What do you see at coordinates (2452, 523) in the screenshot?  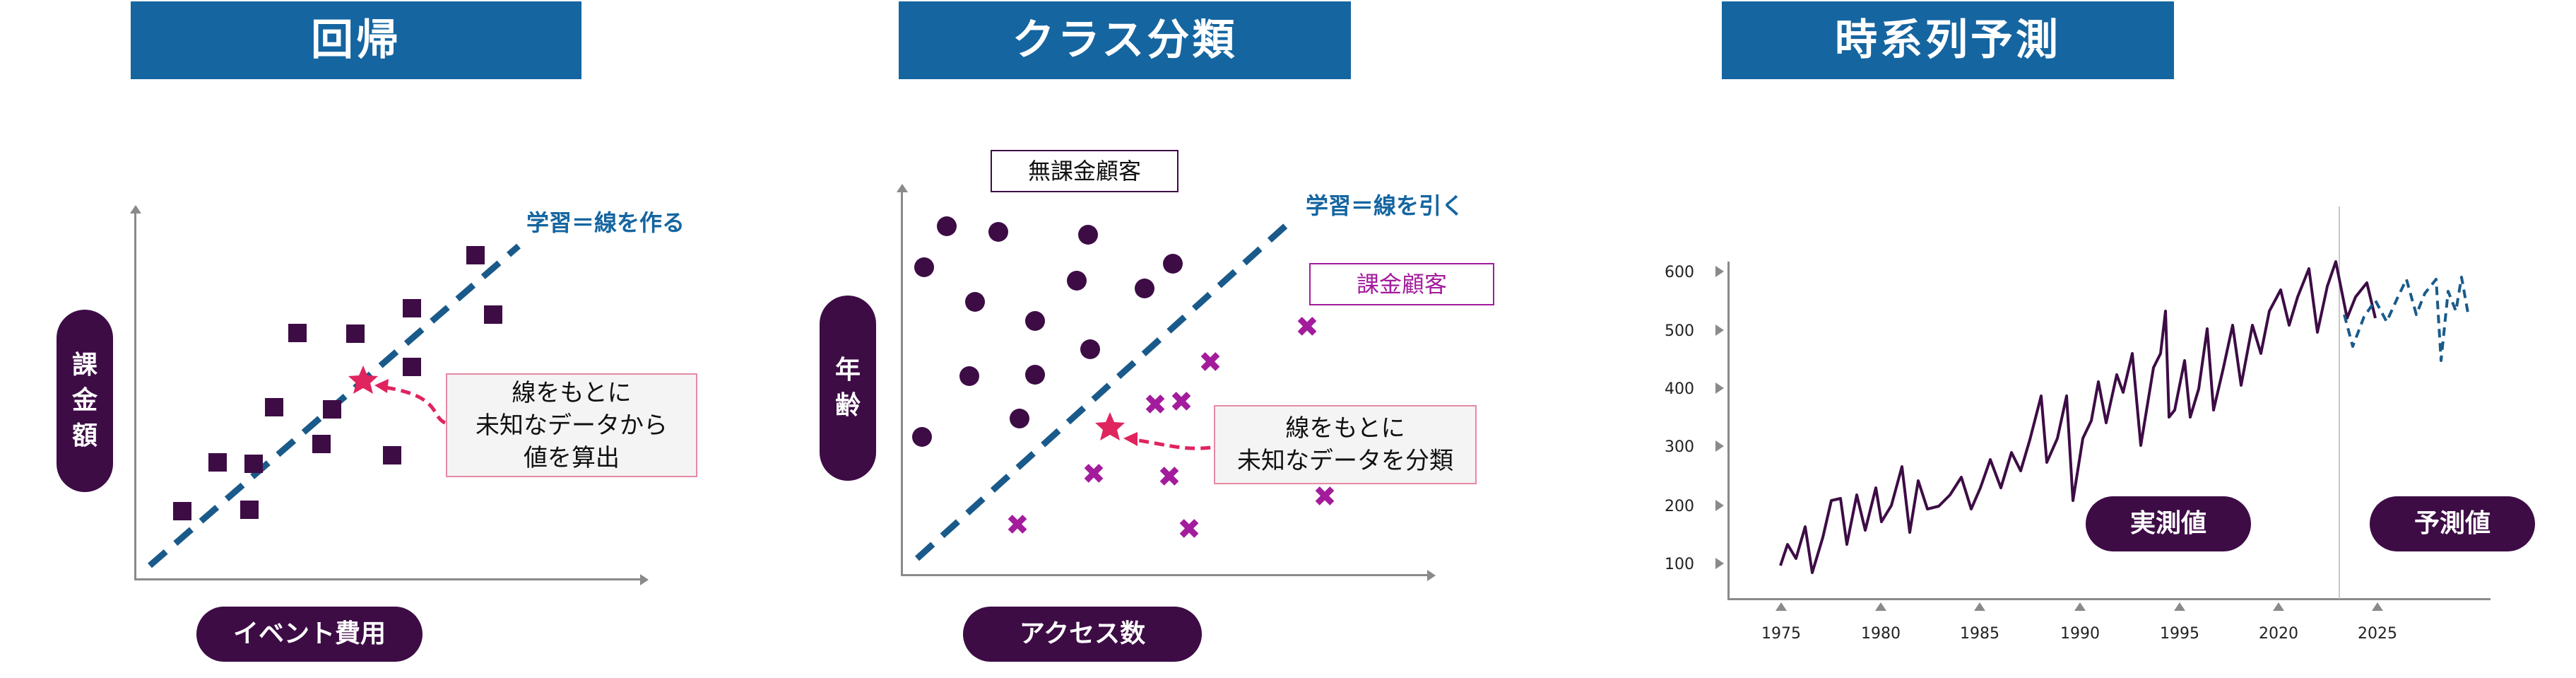 I see `forecast-values-label: 予測値` at bounding box center [2452, 523].